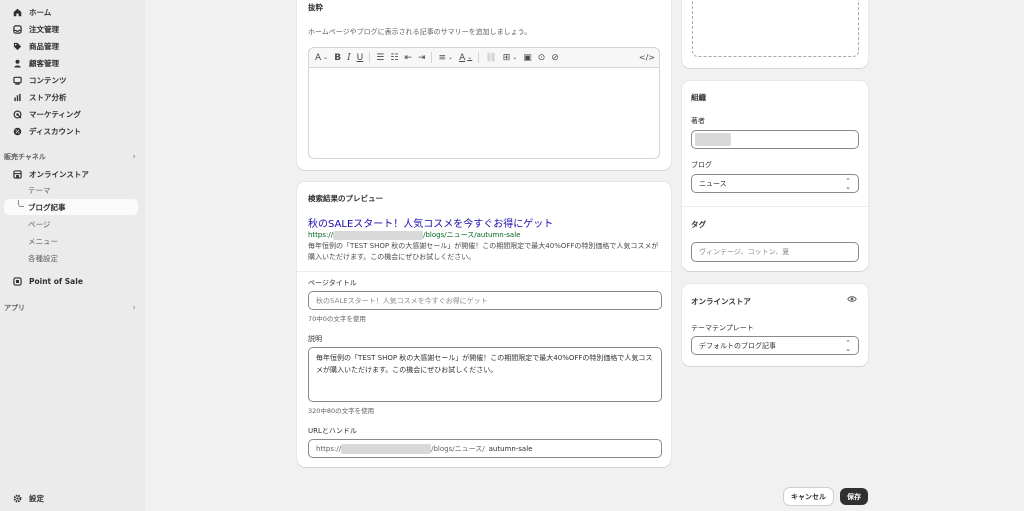 Image resolution: width=1024 pixels, height=511 pixels. Describe the element at coordinates (71, 80) in the screenshot. I see `nav-item-content: コンテンツ` at that location.